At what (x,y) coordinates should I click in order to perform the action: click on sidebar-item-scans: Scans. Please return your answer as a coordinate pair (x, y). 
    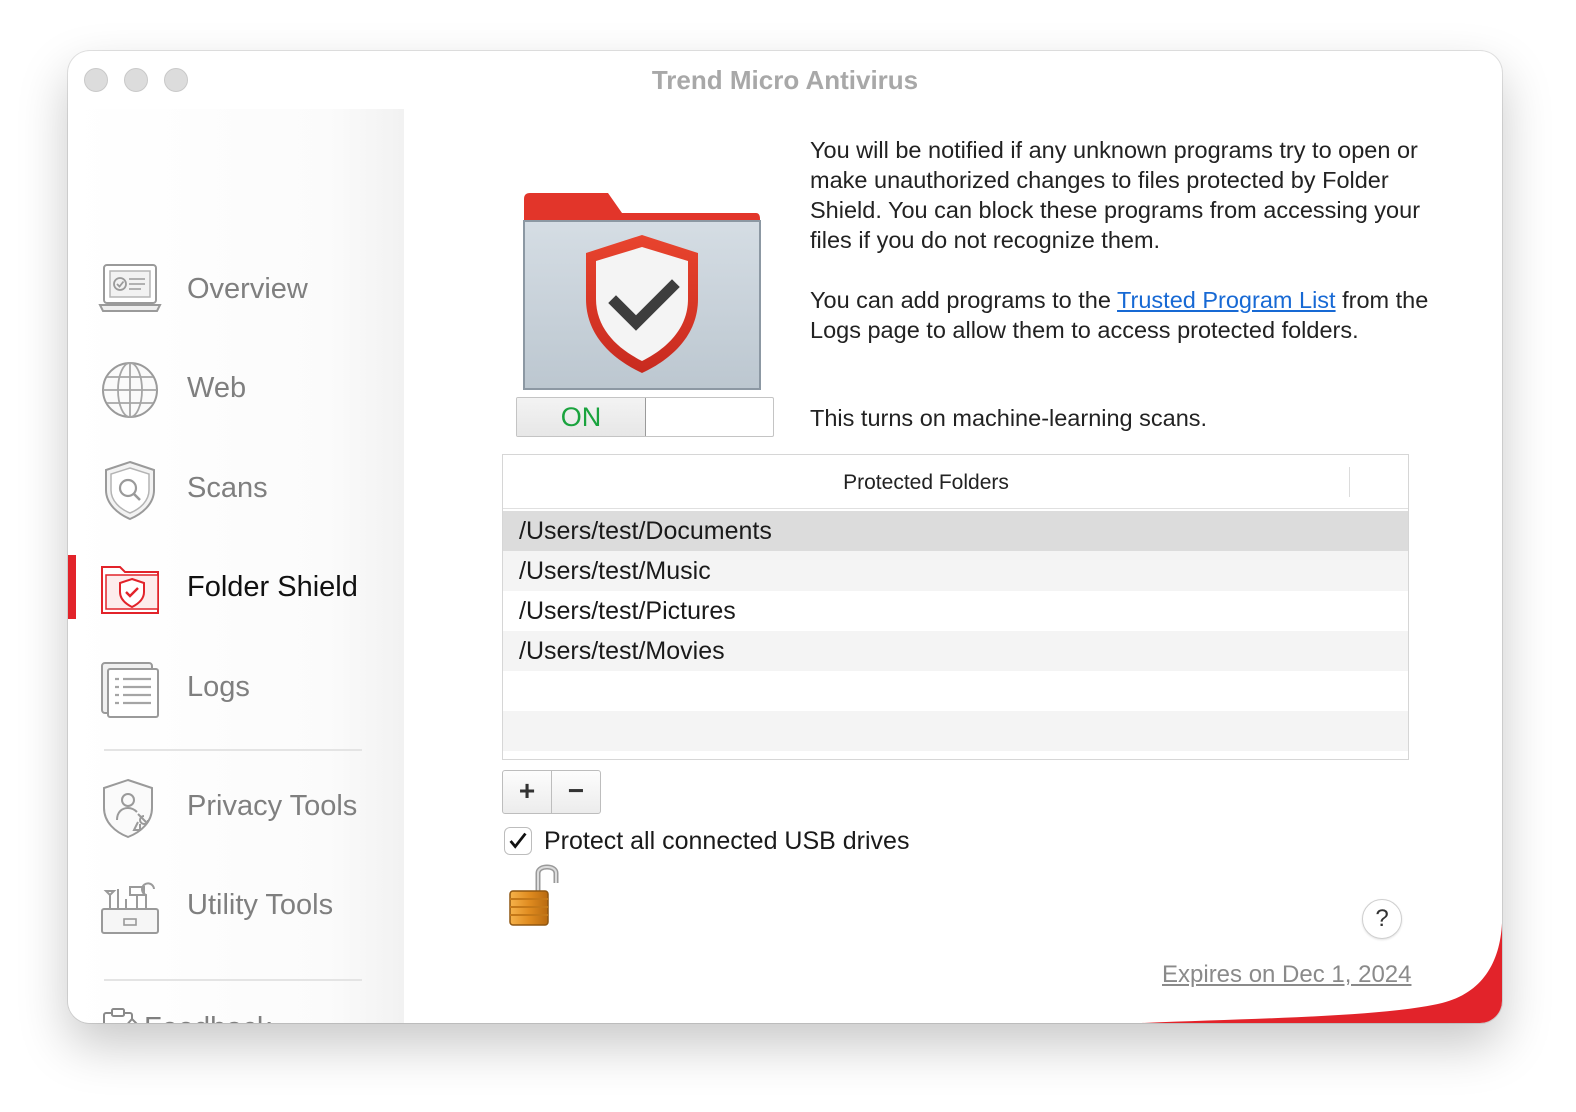
    Looking at the image, I should click on (236, 490).